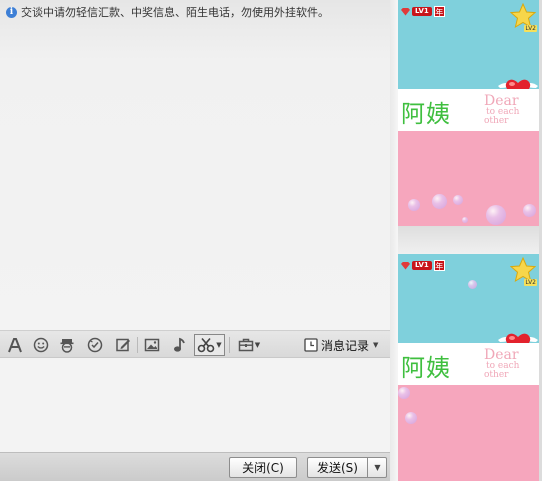 This screenshot has width=542, height=481. What do you see at coordinates (175, 12) in the screenshot?
I see `security-notice-text: 交谈中请勿轻信汇款、中奖信息、陌生电话，勿使用外挂软件。` at bounding box center [175, 12].